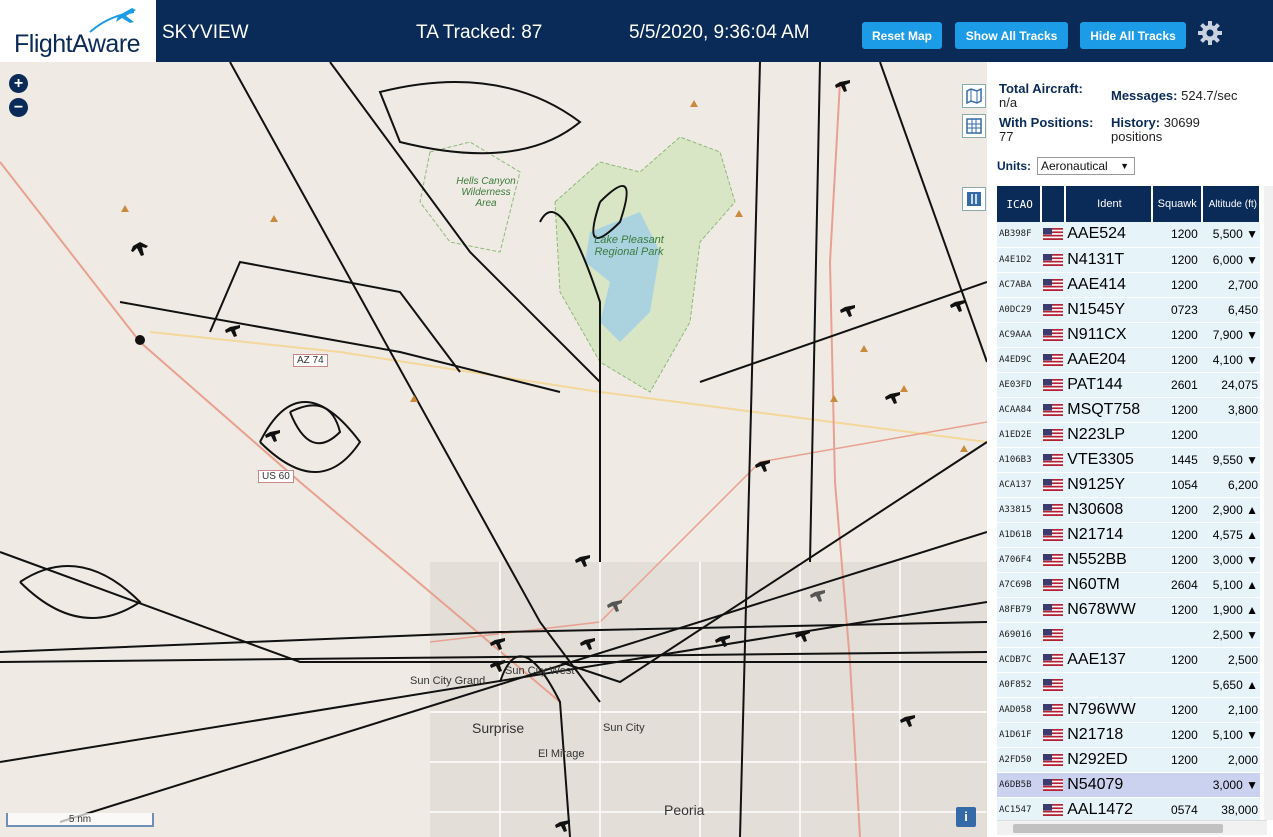  Describe the element at coordinates (1041, 95) in the screenshot. I see `total-aircraft: Total Aircraft: n/a` at that location.